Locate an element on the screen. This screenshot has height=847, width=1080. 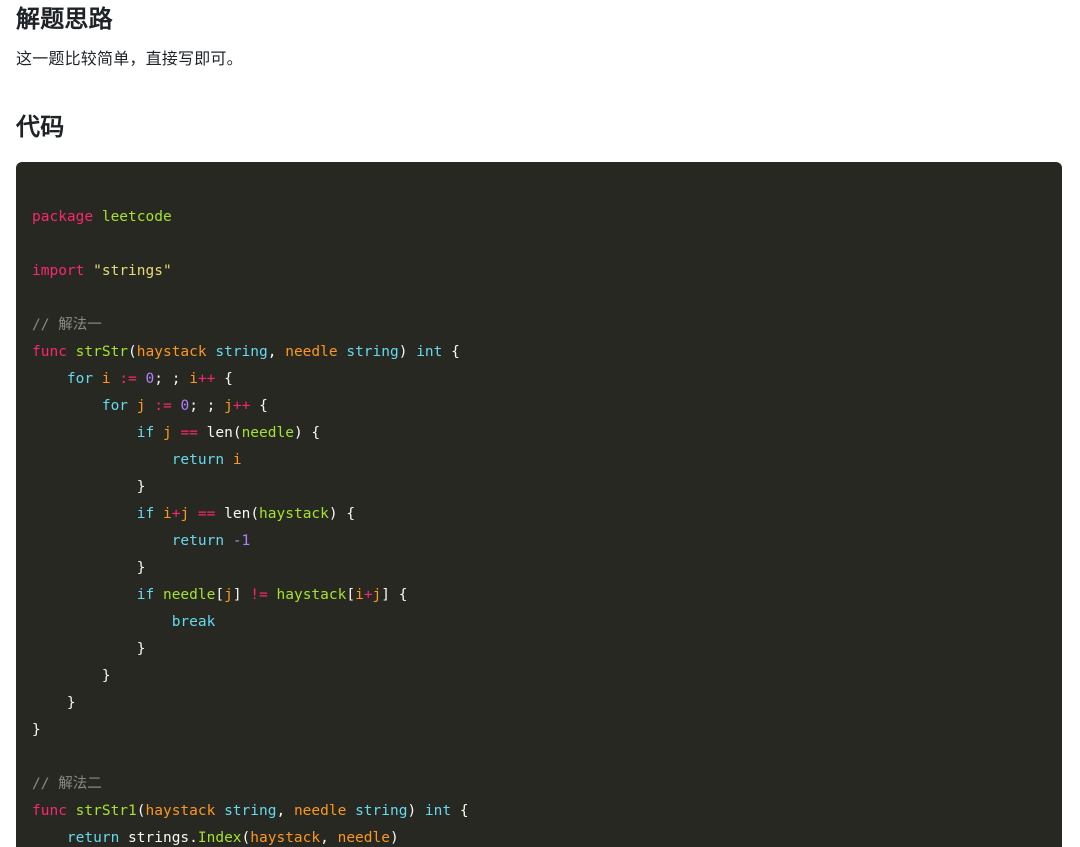
section-paragraph-approach: 这一题比较简单，直接写即可。 is located at coordinates (129, 59).